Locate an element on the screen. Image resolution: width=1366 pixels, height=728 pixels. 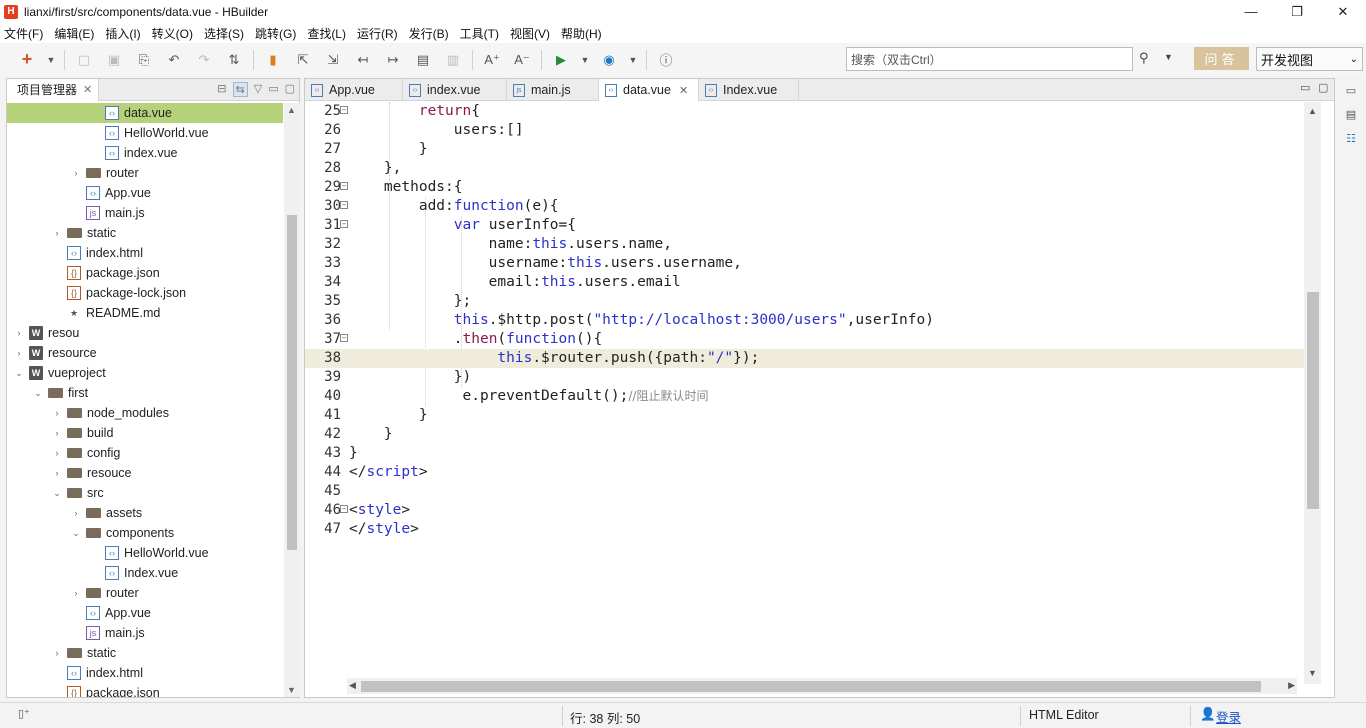
tree-item: › static is located at coordinates (145, 233).